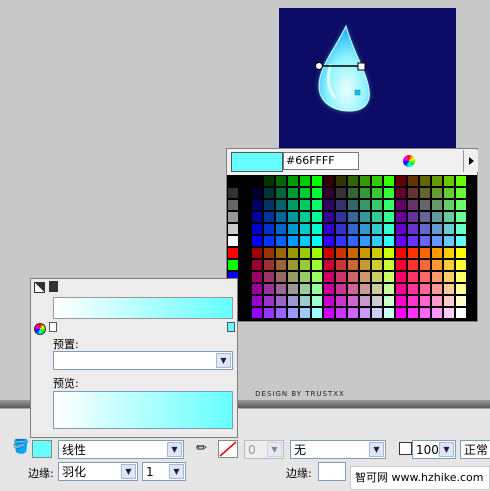 The width and height of the screenshot is (490, 491). Describe the element at coordinates (321, 161) in the screenshot. I see `hex-input: #66FFFF` at that location.